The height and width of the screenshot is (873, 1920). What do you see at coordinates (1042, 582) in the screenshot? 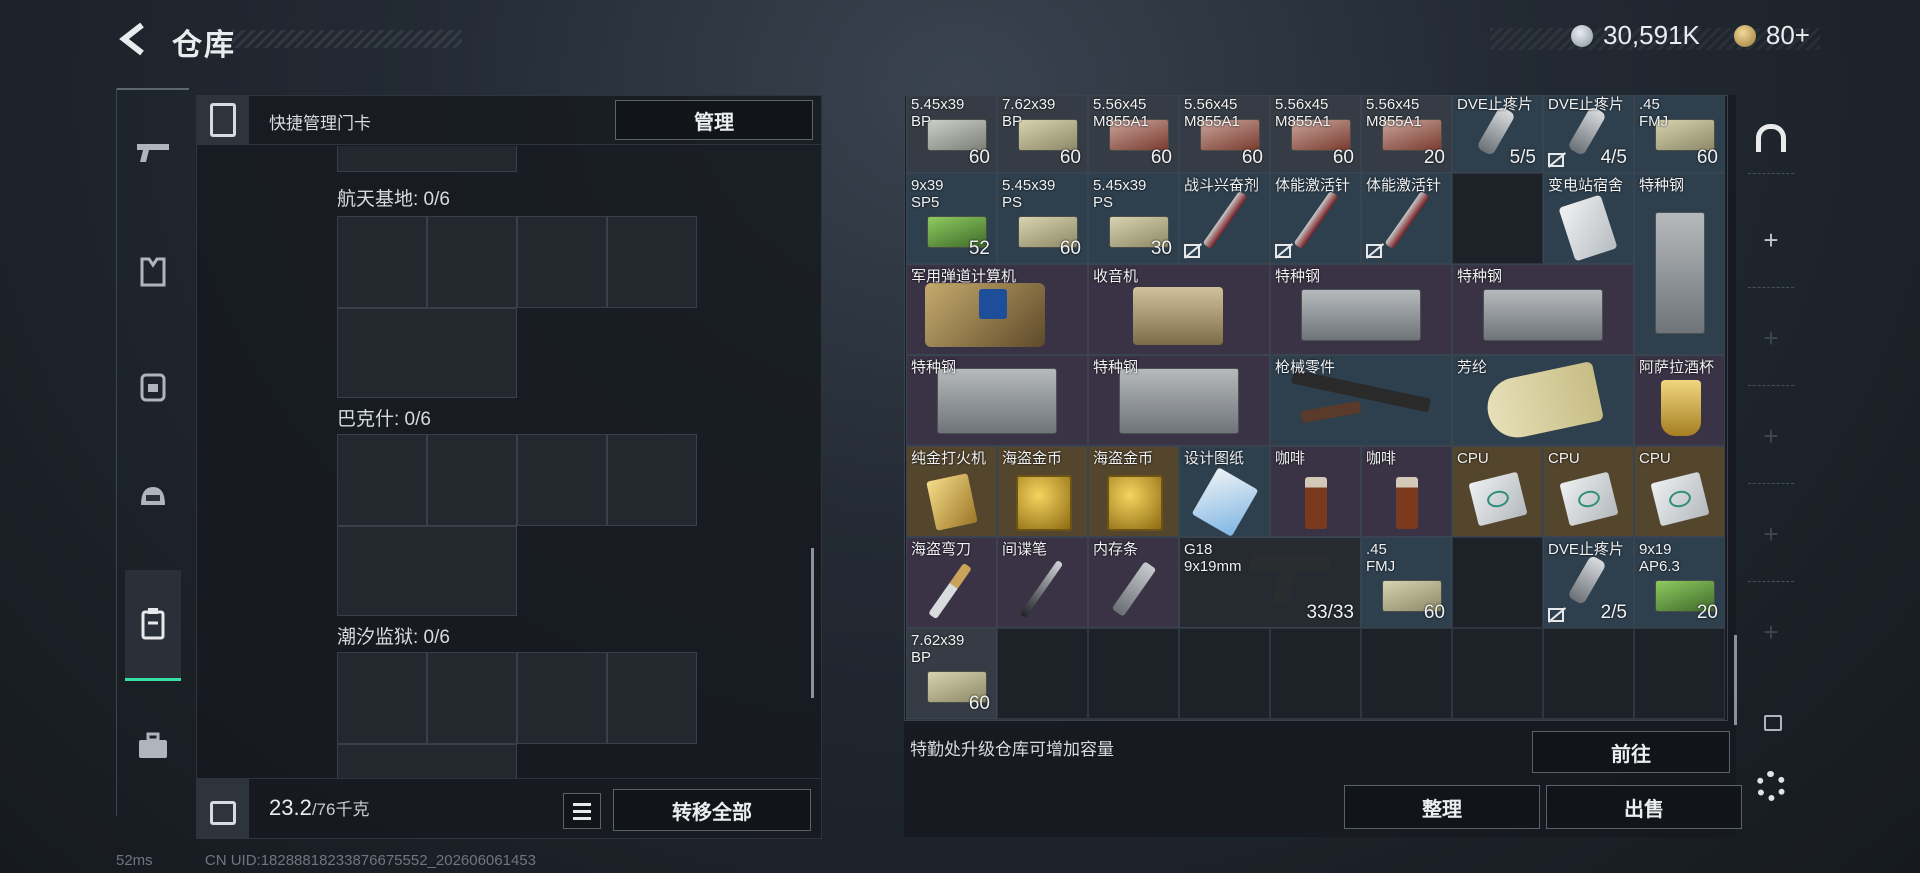
I see `stash-item: 间谍笔` at bounding box center [1042, 582].